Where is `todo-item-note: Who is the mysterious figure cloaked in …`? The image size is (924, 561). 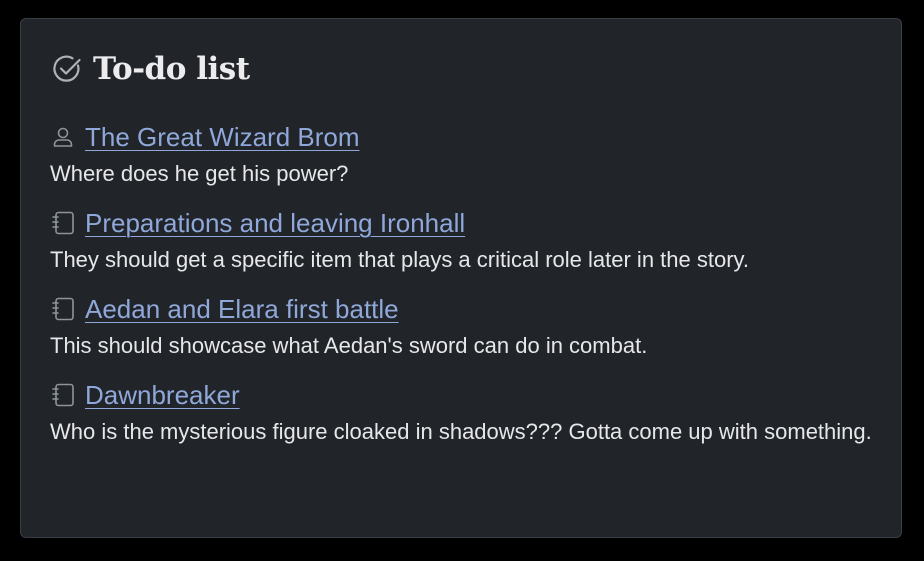
todo-item-note: Who is the mysterious figure cloaked in … is located at coordinates (461, 431).